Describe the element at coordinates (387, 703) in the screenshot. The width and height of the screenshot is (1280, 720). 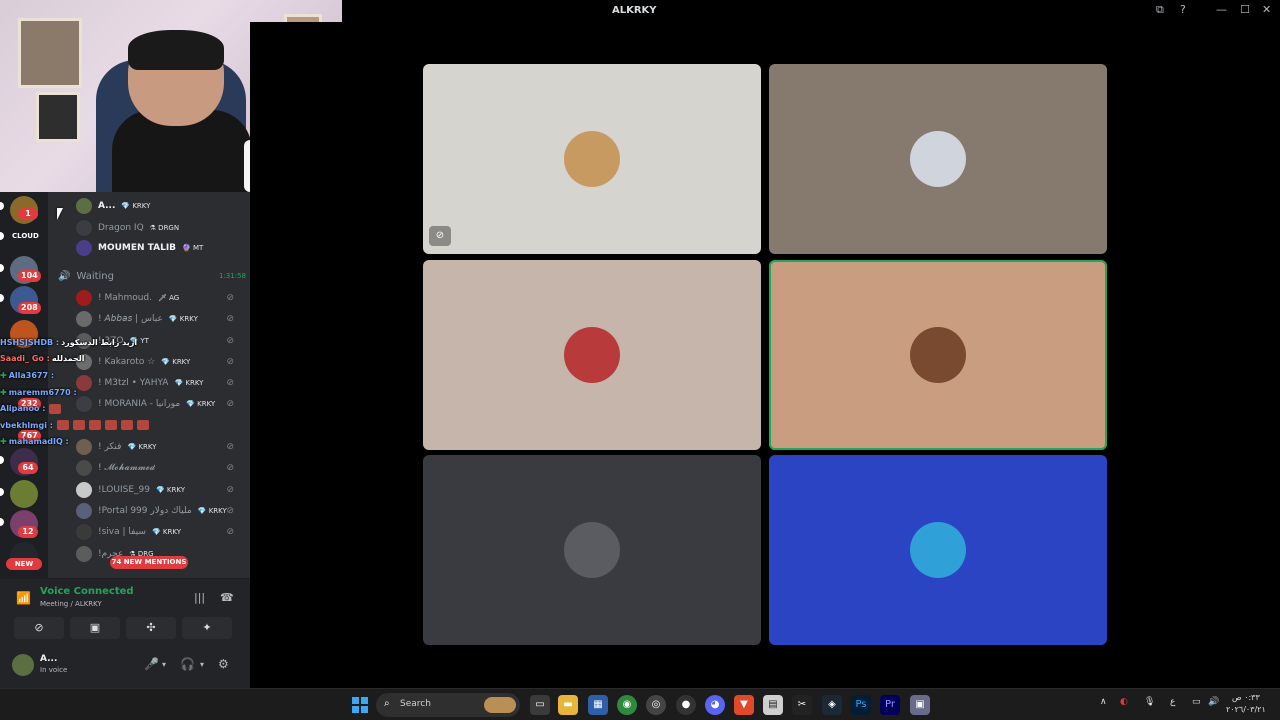
I see `search-icon: ⌕` at that location.